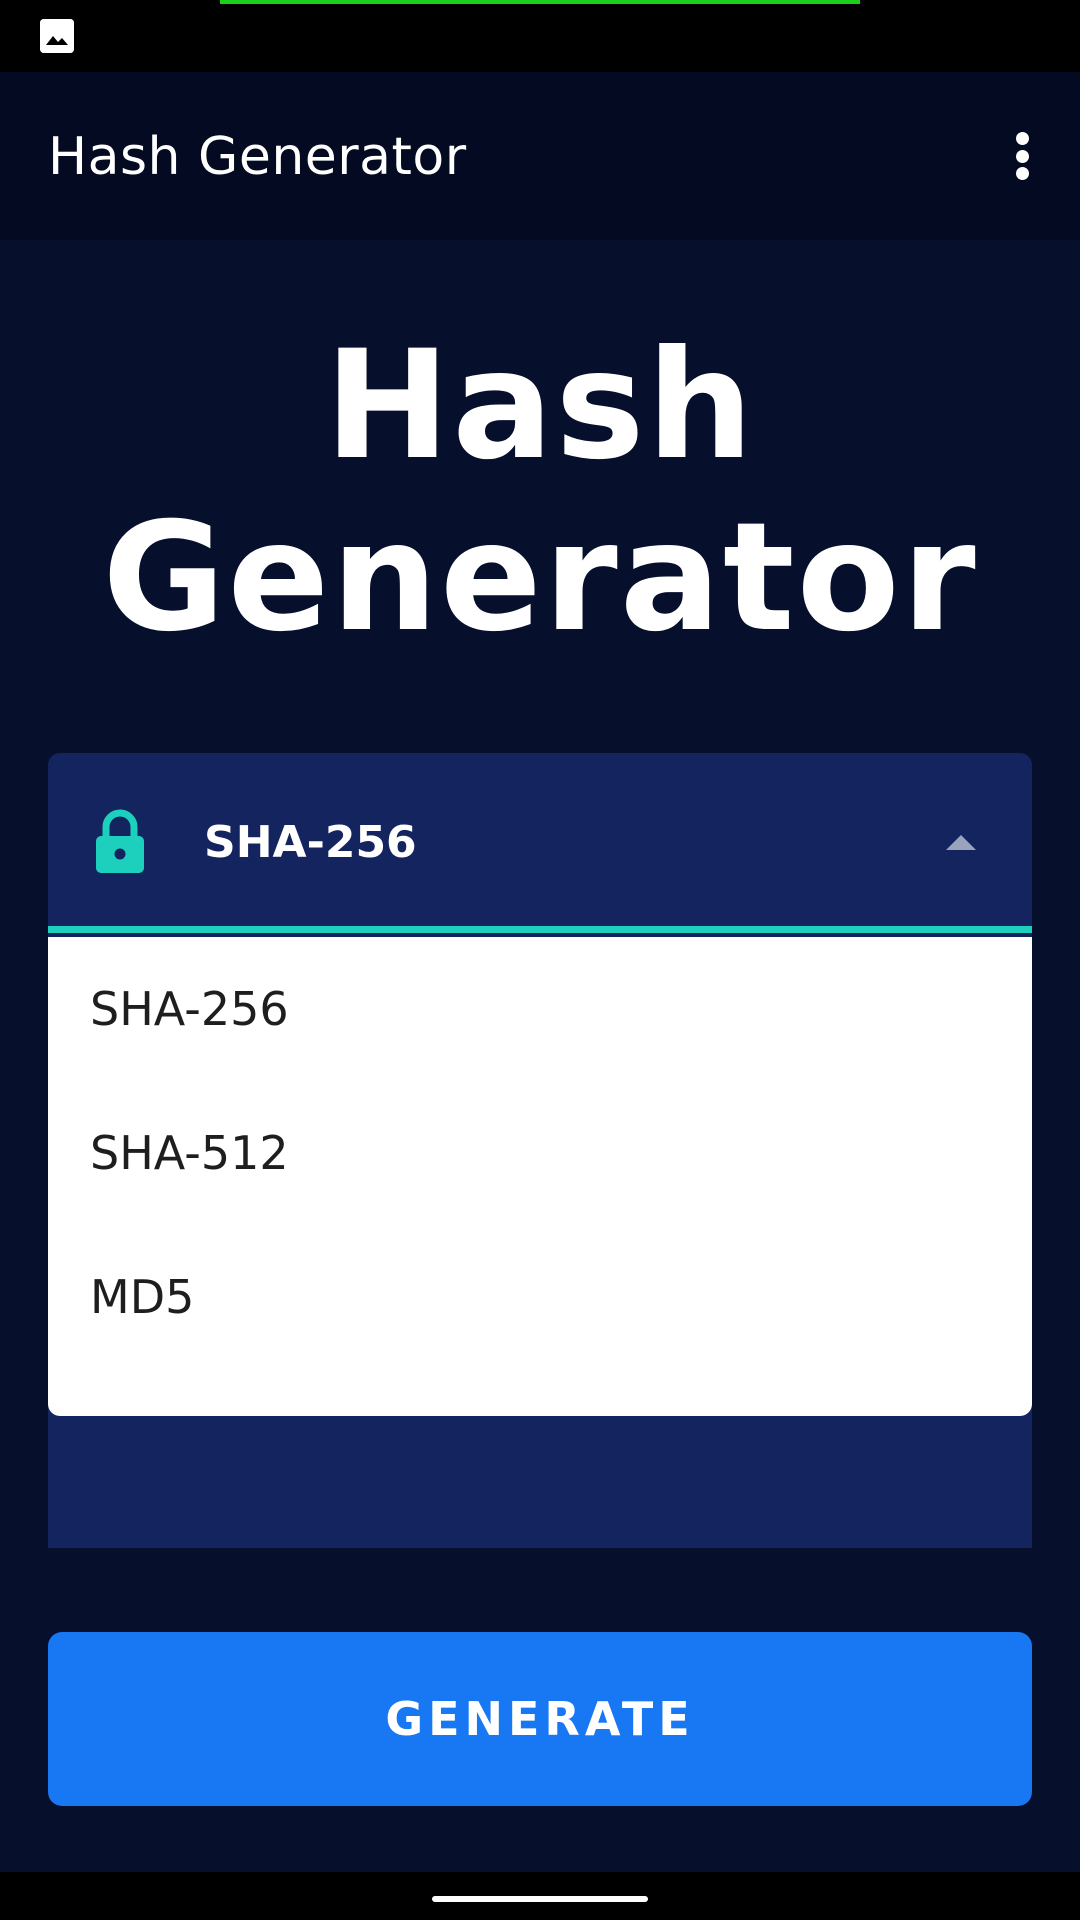 The height and width of the screenshot is (1920, 1080). I want to click on generate-button: GENERATE, so click(540, 1719).